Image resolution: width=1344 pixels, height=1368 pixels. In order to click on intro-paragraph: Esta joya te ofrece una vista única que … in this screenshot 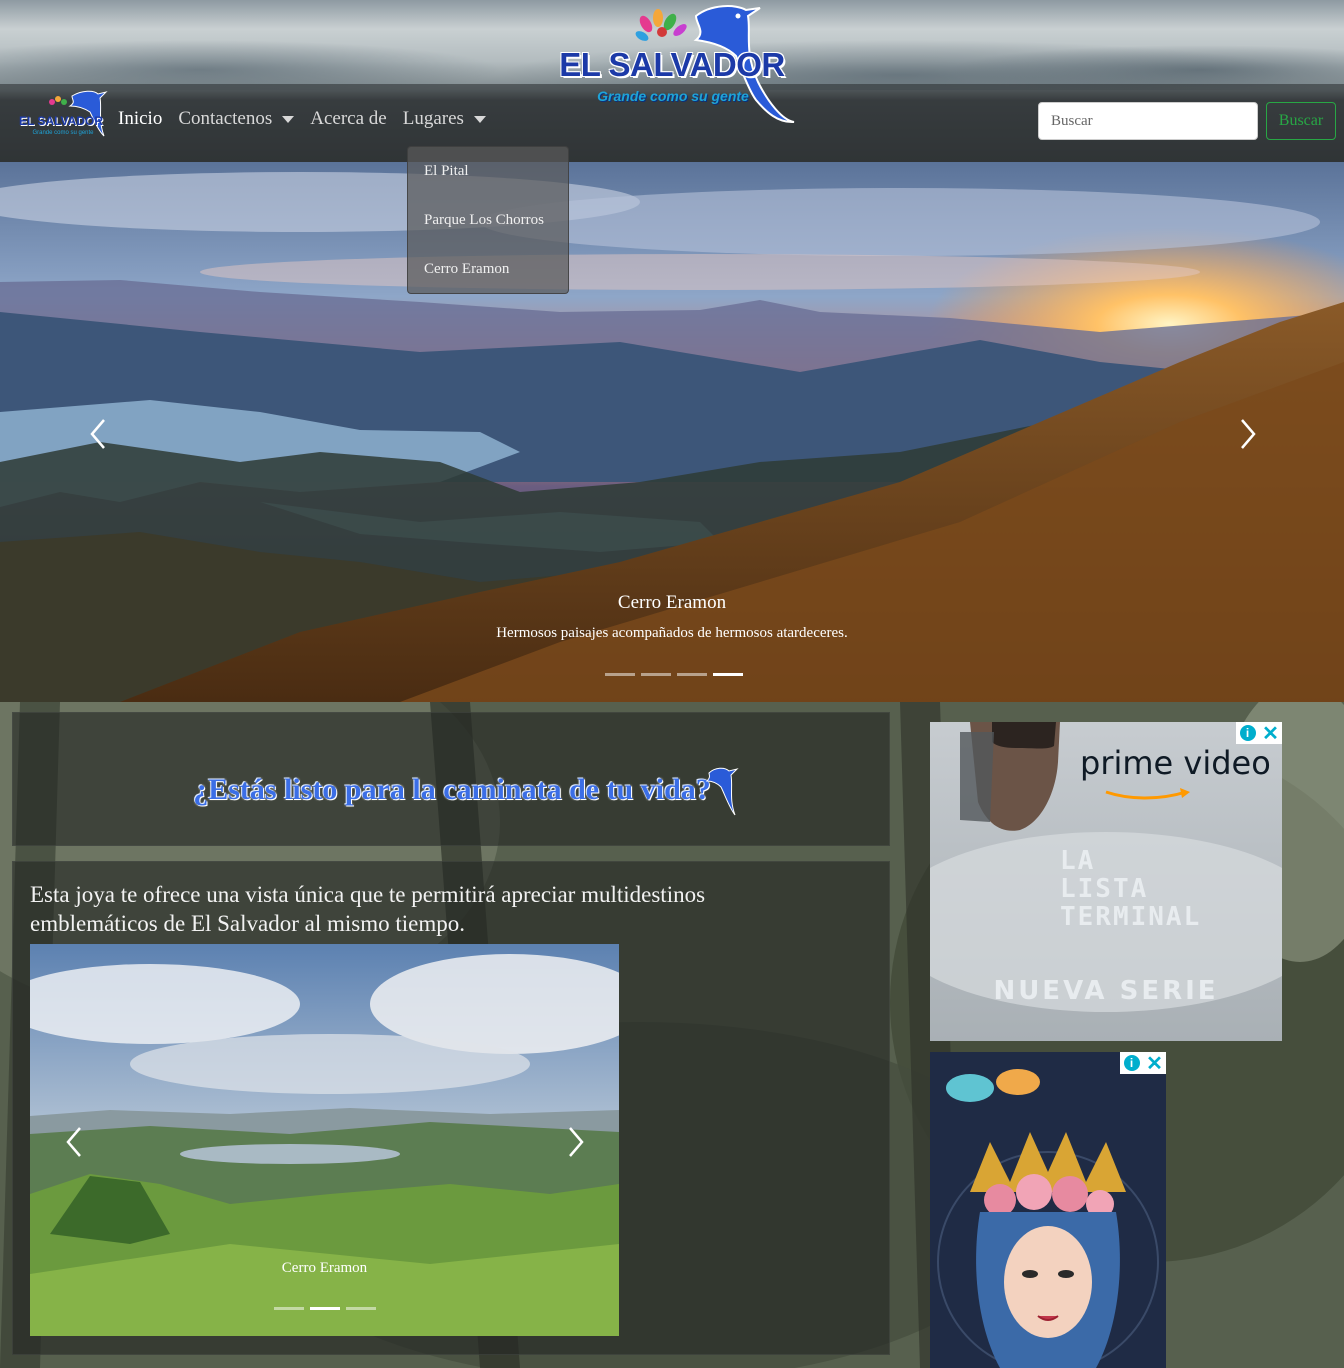, I will do `click(368, 909)`.